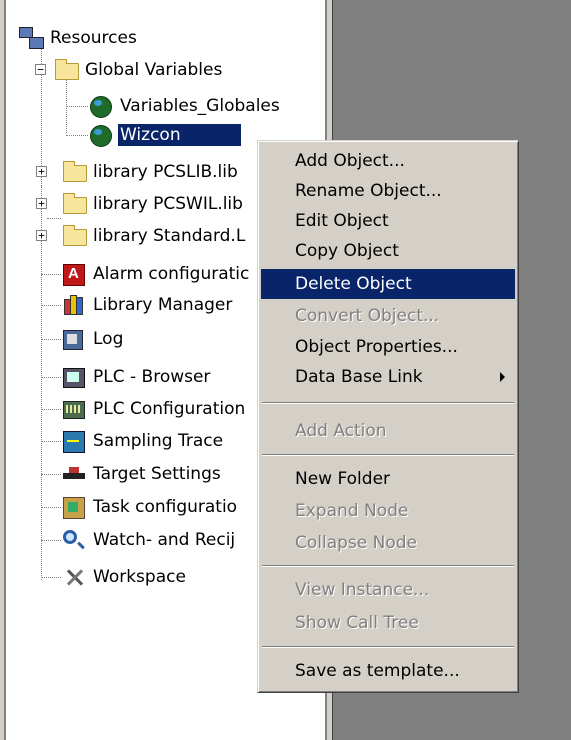 This screenshot has width=571, height=740. I want to click on menu-item-copy-object: Copy Object, so click(388, 251).